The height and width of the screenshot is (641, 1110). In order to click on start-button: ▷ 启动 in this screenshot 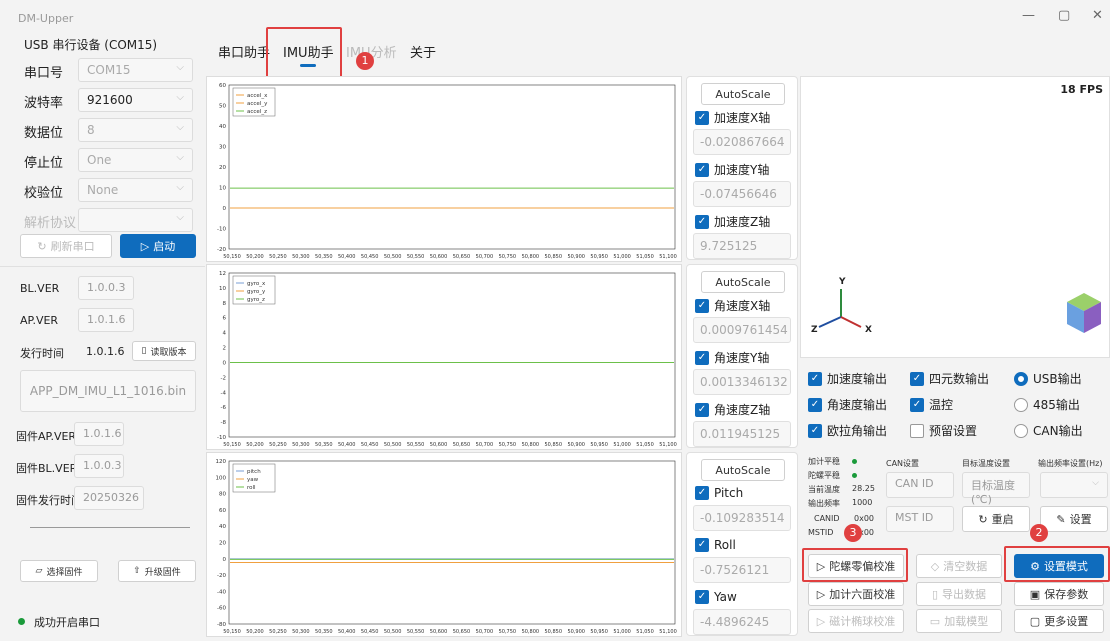, I will do `click(158, 246)`.